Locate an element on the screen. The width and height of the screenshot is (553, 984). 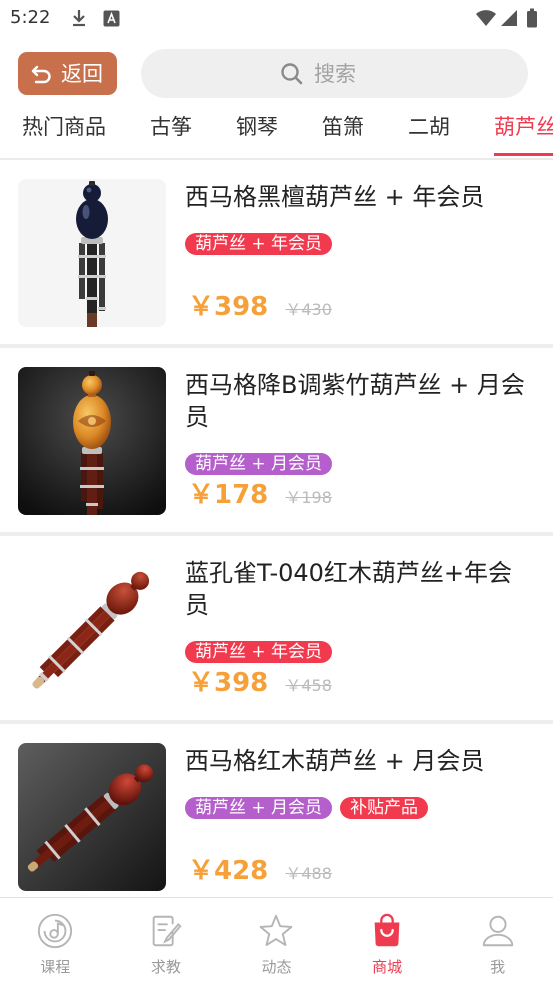
tab-piano: 钢琴 is located at coordinates (257, 133).